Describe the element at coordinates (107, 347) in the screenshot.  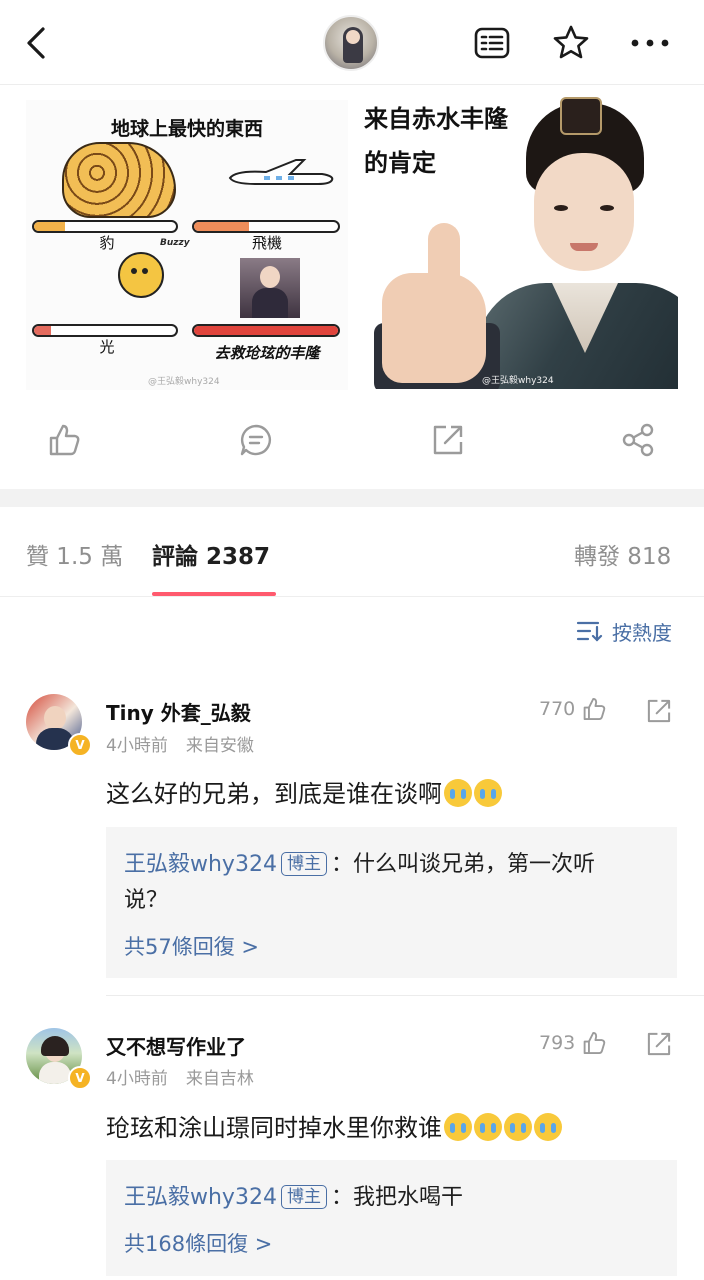
I see `label-light: 光` at that location.